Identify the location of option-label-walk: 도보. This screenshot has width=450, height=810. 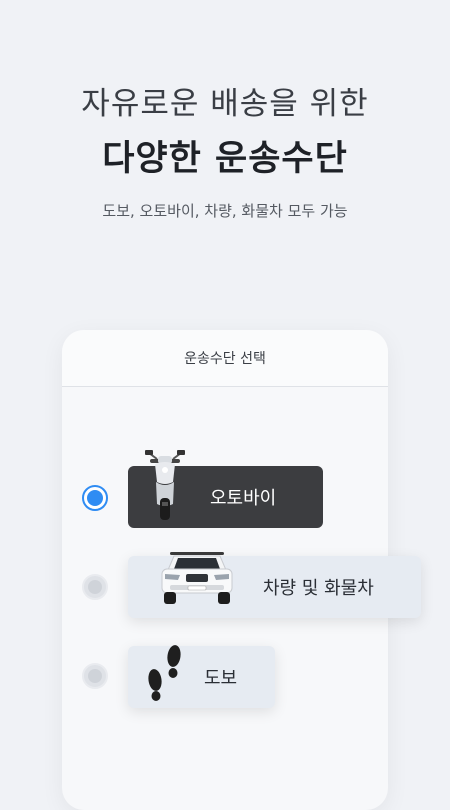
(221, 678).